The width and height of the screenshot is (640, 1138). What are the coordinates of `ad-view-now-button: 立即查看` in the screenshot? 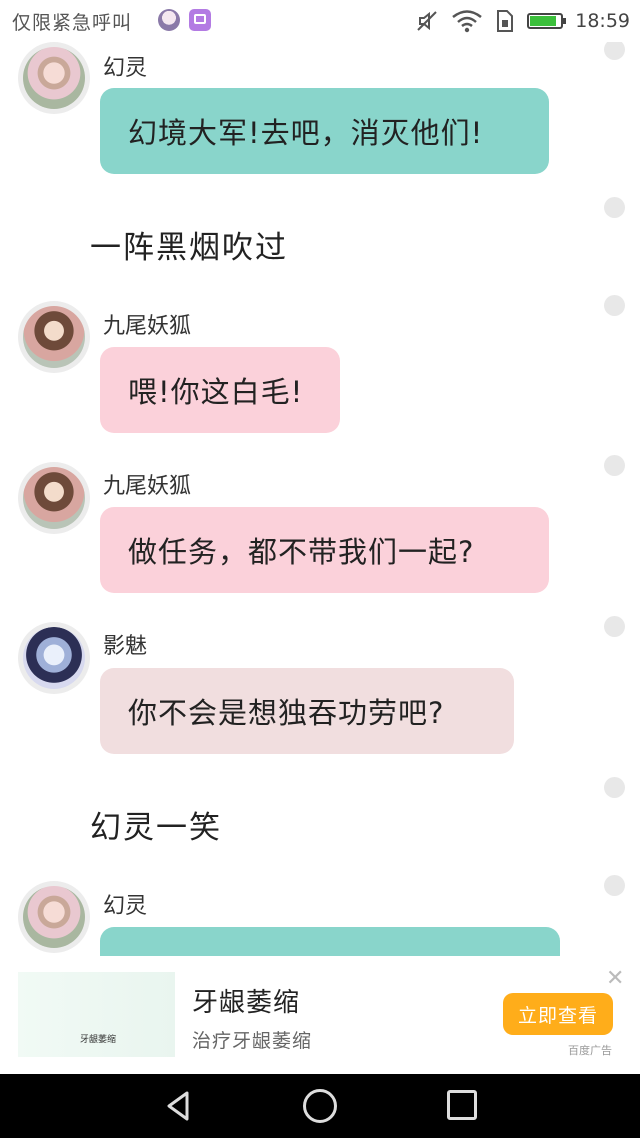 It's located at (558, 1014).